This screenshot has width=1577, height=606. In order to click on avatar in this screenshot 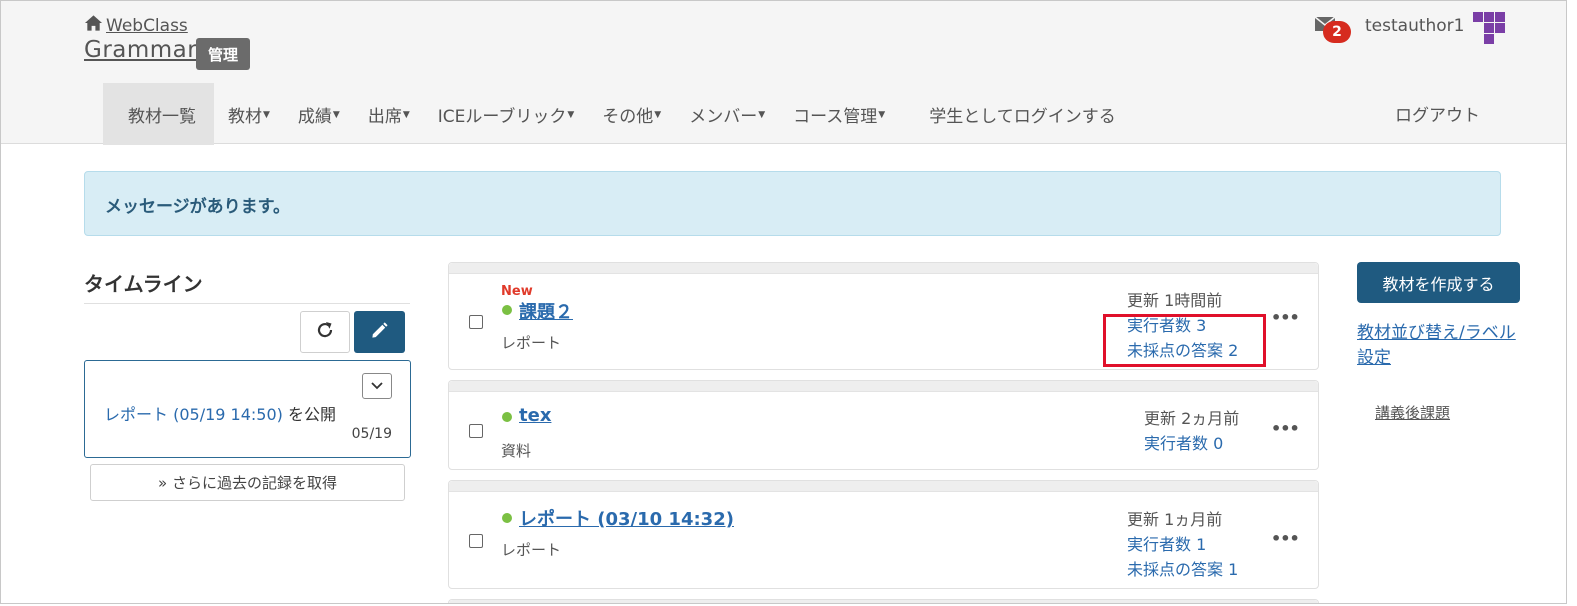, I will do `click(1489, 28)`.